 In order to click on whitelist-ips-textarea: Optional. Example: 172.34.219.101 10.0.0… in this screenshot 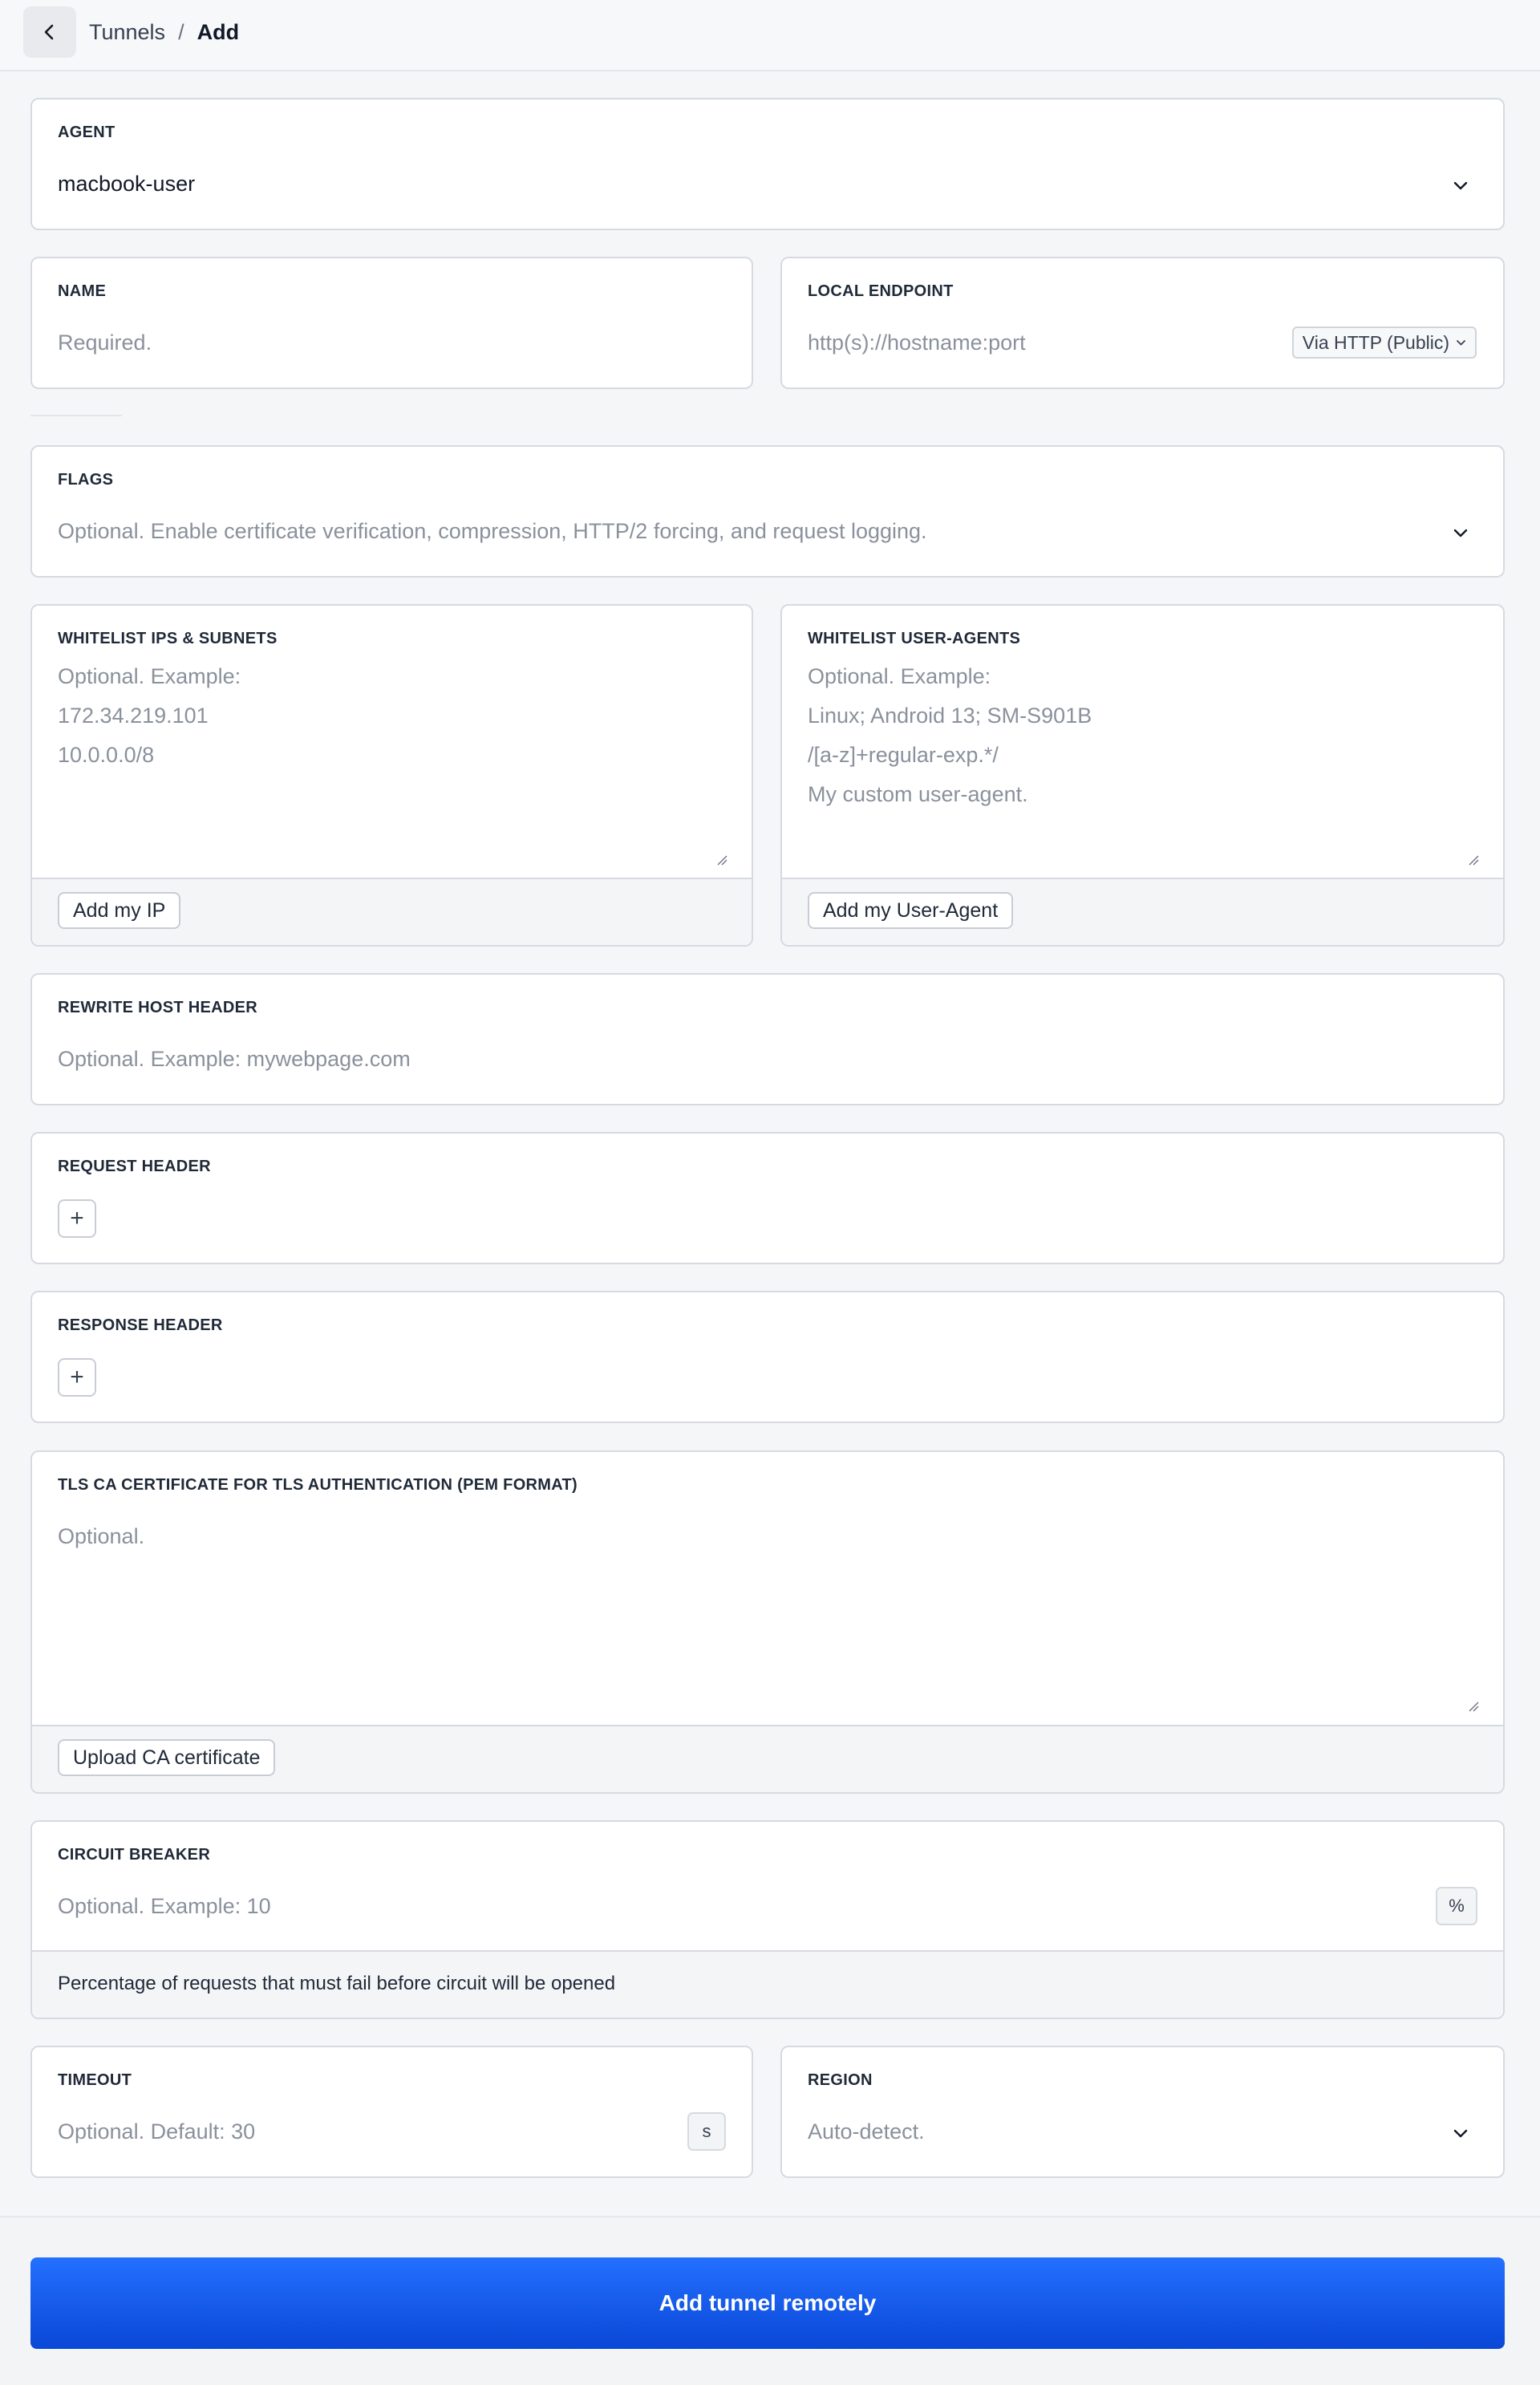, I will do `click(149, 716)`.